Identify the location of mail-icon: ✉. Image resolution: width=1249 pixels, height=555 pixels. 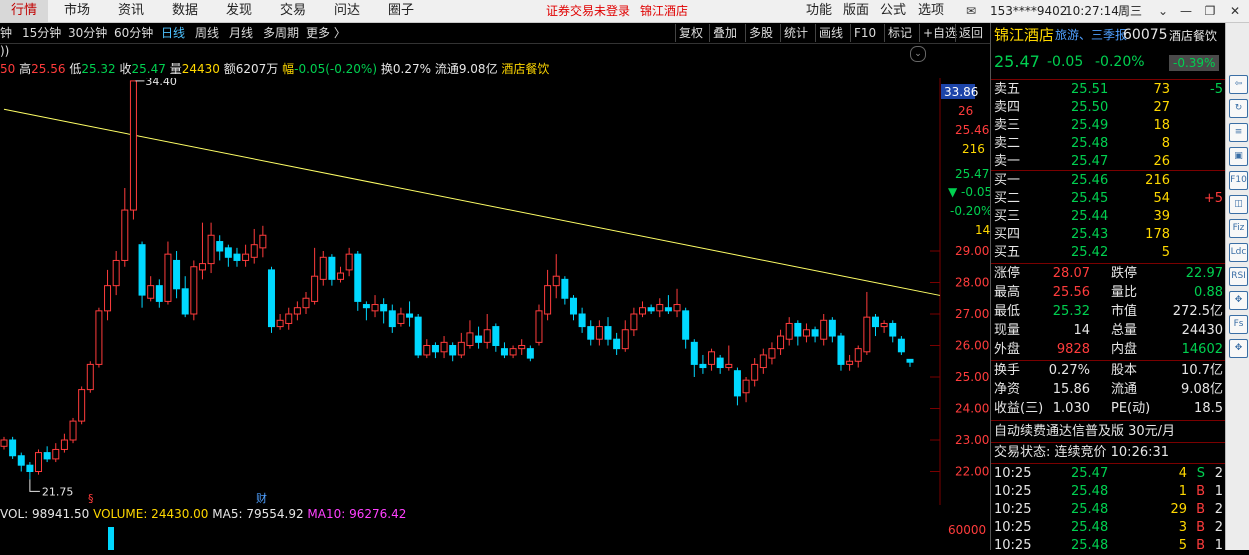
(971, 11).